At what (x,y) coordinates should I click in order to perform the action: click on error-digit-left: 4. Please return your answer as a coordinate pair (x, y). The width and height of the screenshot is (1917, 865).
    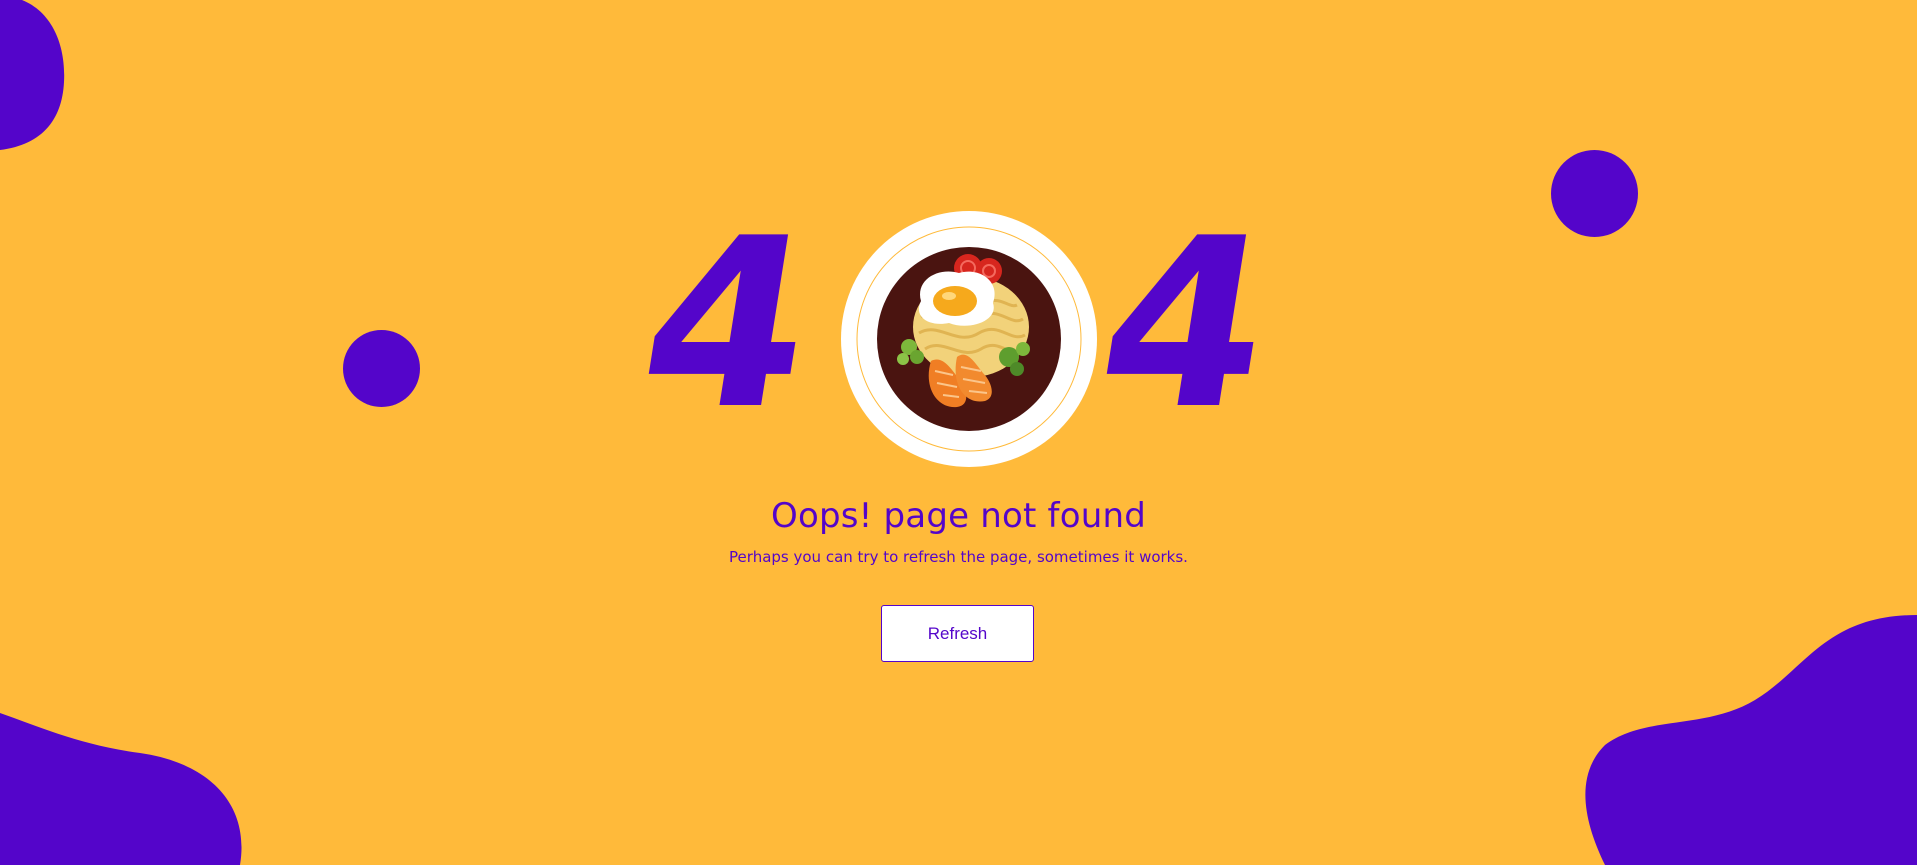
    Looking at the image, I should click on (725, 325).